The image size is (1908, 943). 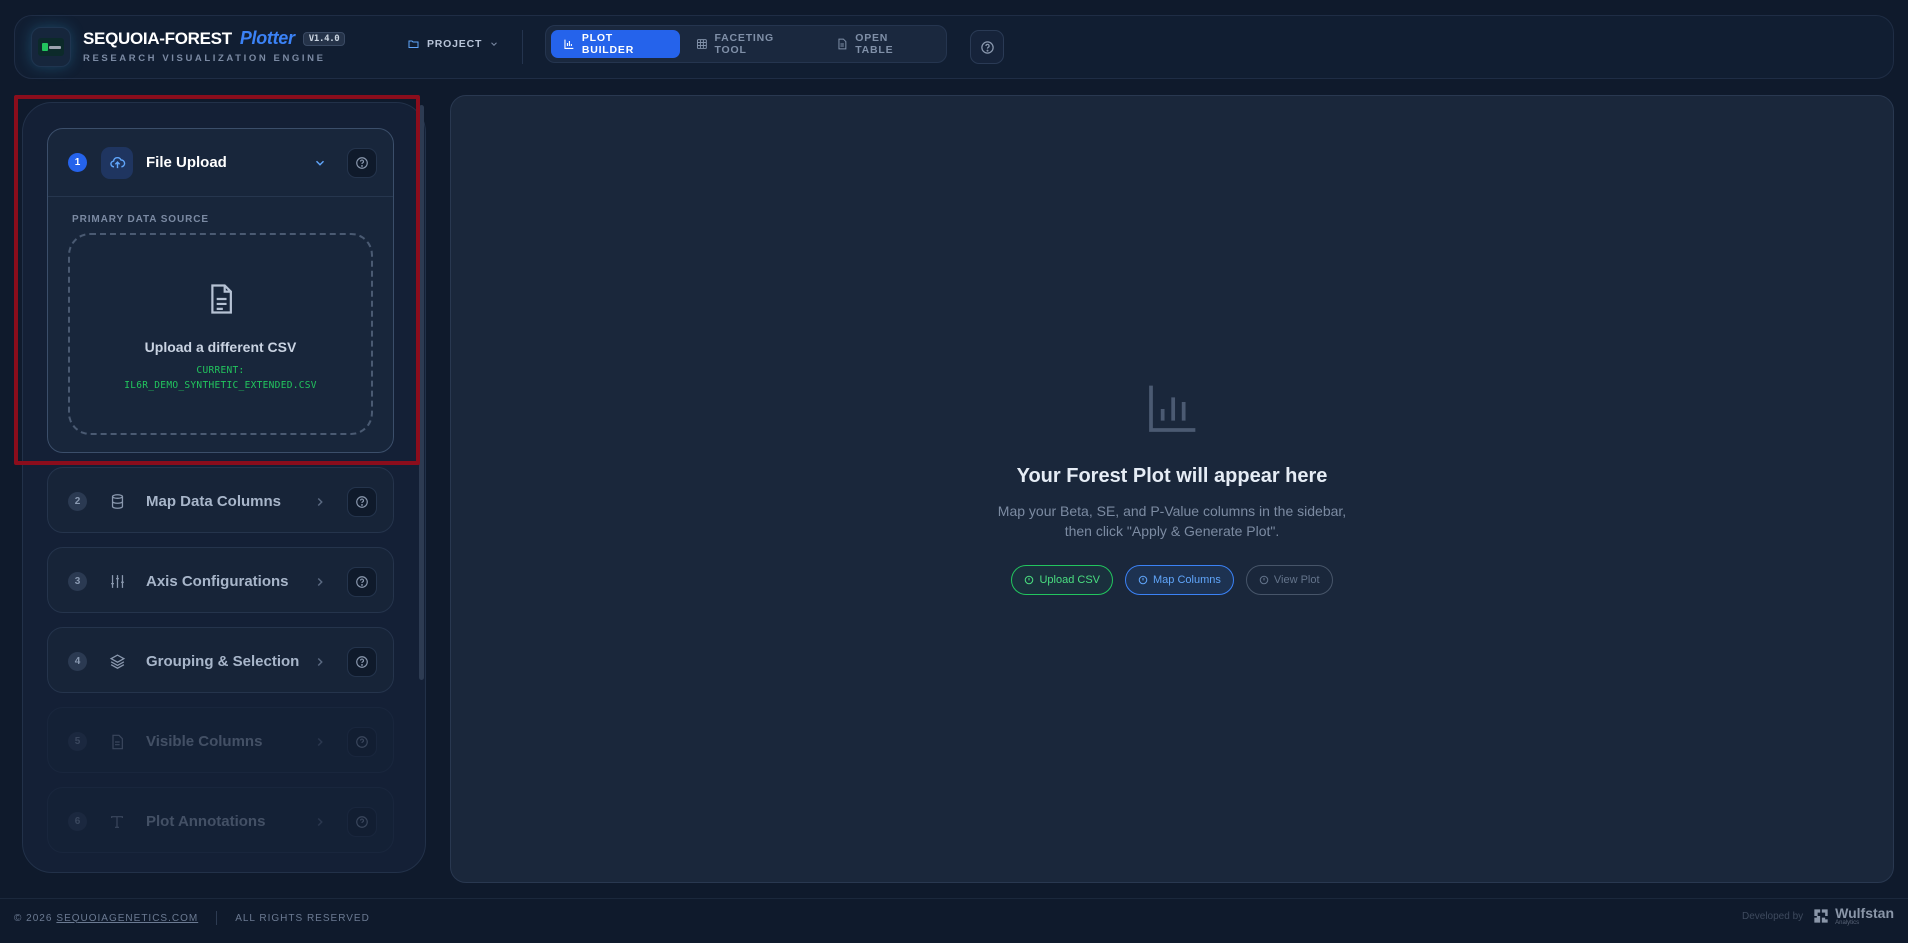 I want to click on developer-logo: Wulfstan Analytics, so click(x=1852, y=916).